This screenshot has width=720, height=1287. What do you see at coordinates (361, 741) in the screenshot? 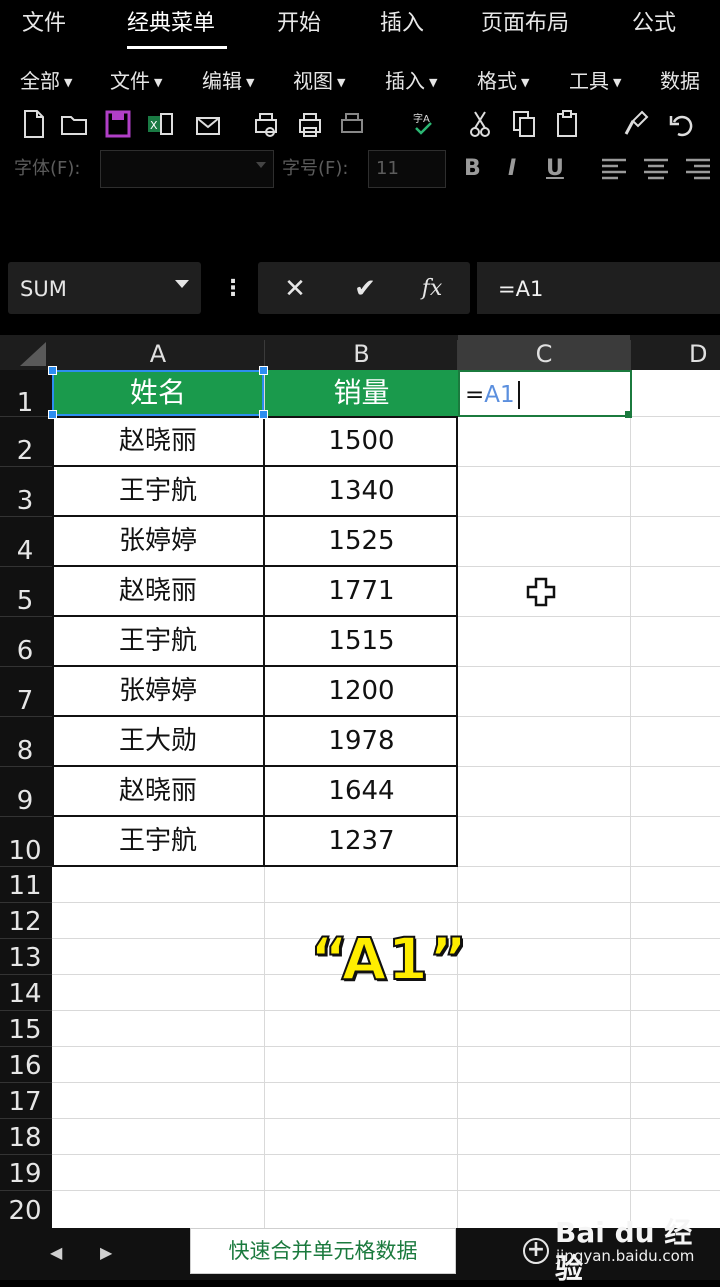
I see `cell-sales: 1978` at bounding box center [361, 741].